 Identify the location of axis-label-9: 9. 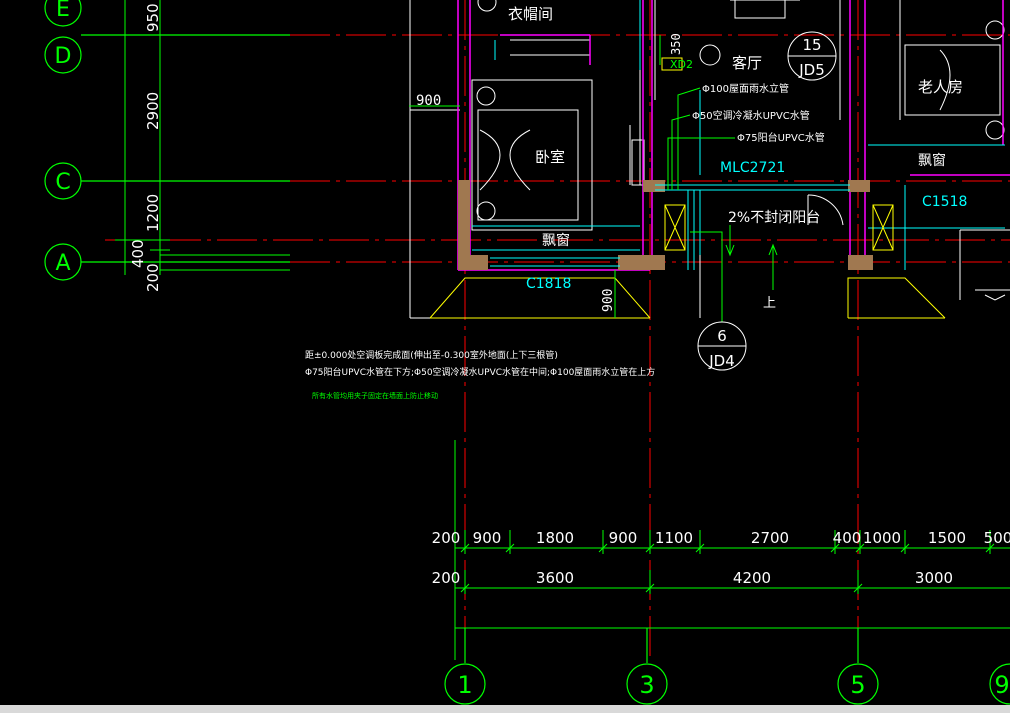
(1001, 685).